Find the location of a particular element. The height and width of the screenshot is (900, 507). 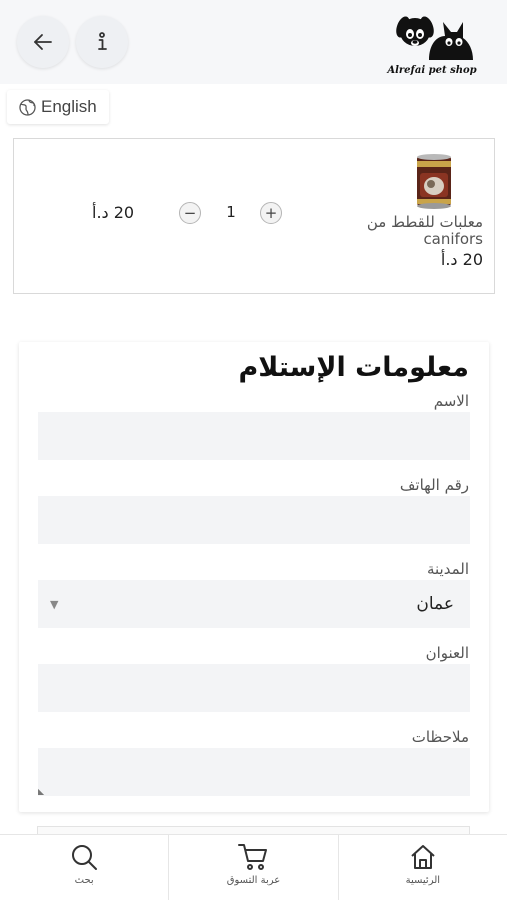

nav-home: الرئيسية is located at coordinates (422, 867).